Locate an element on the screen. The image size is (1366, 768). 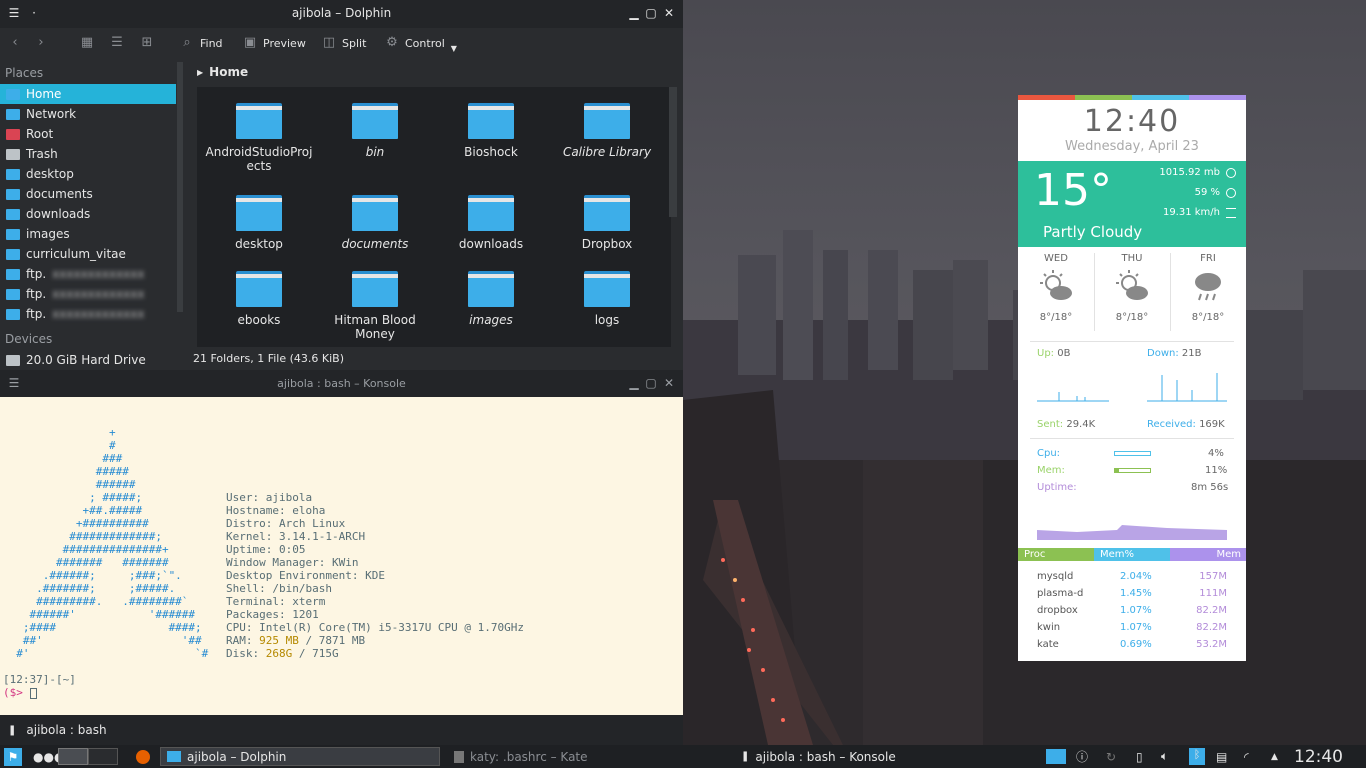
folder-item: documents is located at coordinates (375, 223).